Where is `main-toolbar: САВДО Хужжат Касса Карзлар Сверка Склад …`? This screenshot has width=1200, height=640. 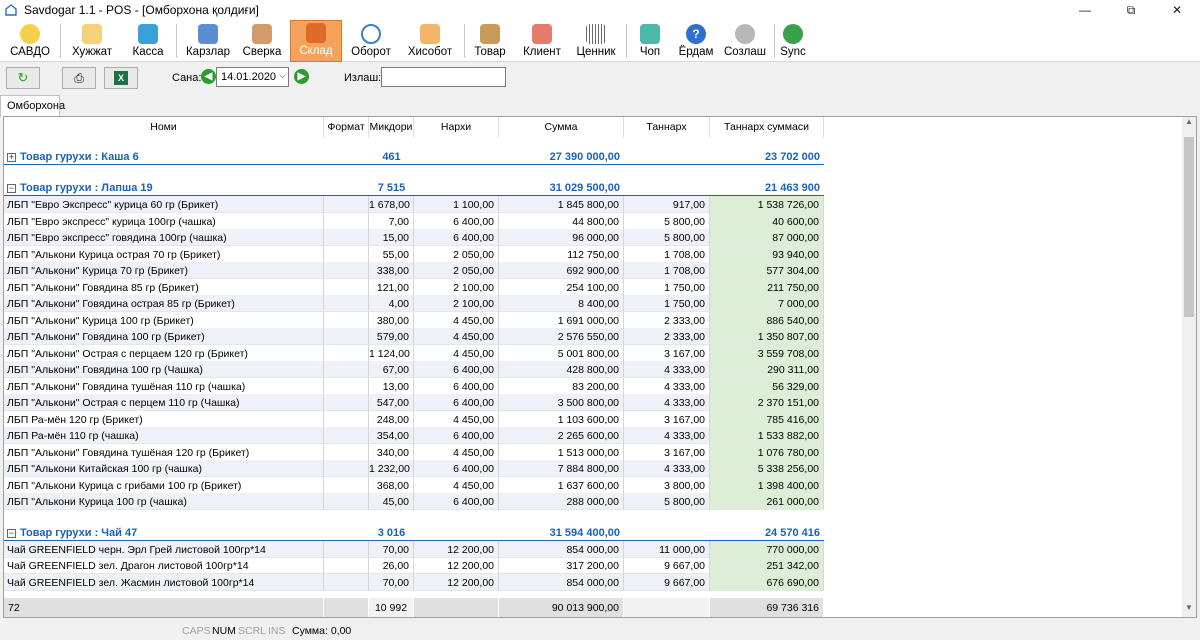
main-toolbar: САВДО Хужжат Касса Карзлар Сверка Склад … is located at coordinates (600, 41).